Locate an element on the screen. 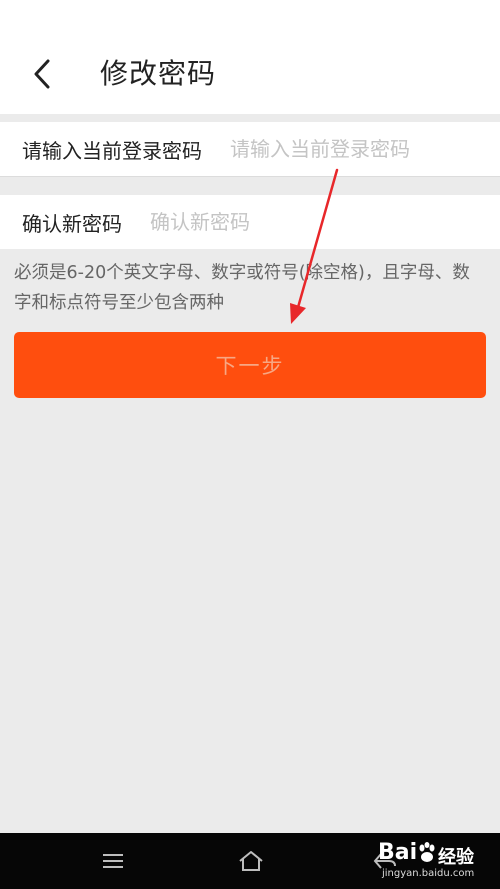 Image resolution: width=500 pixels, height=889 pixels. new-password-input is located at coordinates (325, 222).